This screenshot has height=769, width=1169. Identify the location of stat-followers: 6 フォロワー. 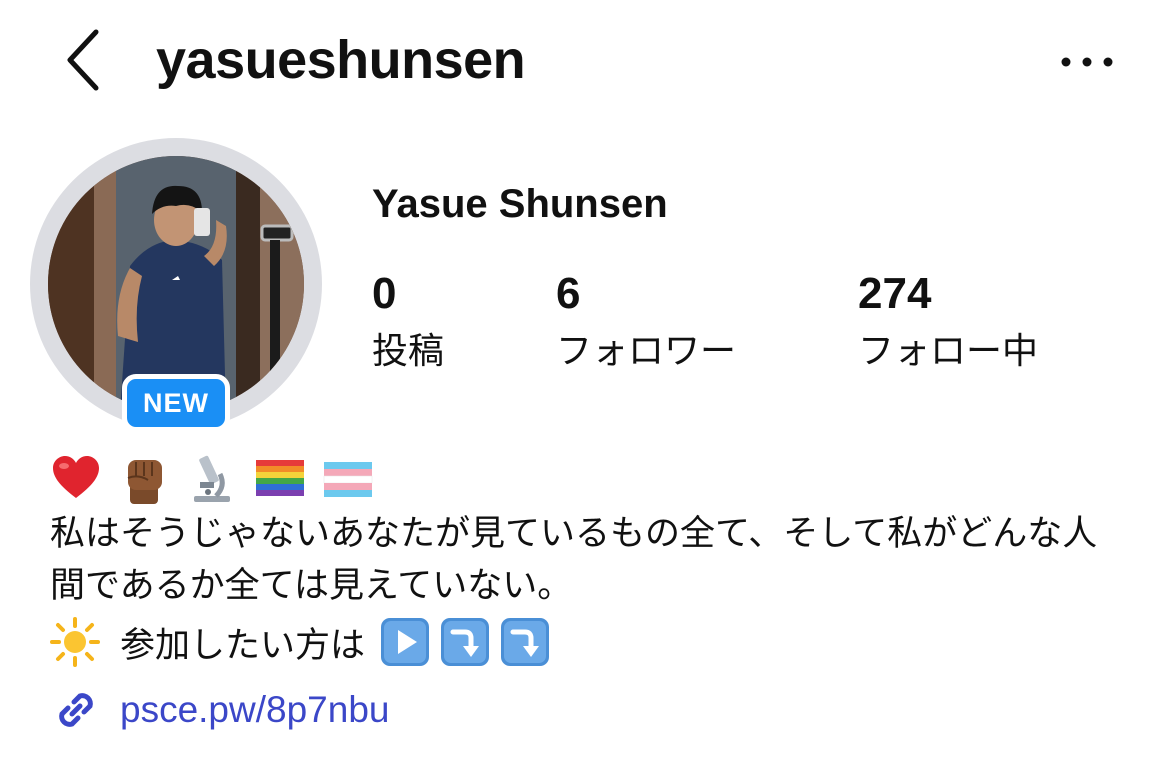
(646, 322).